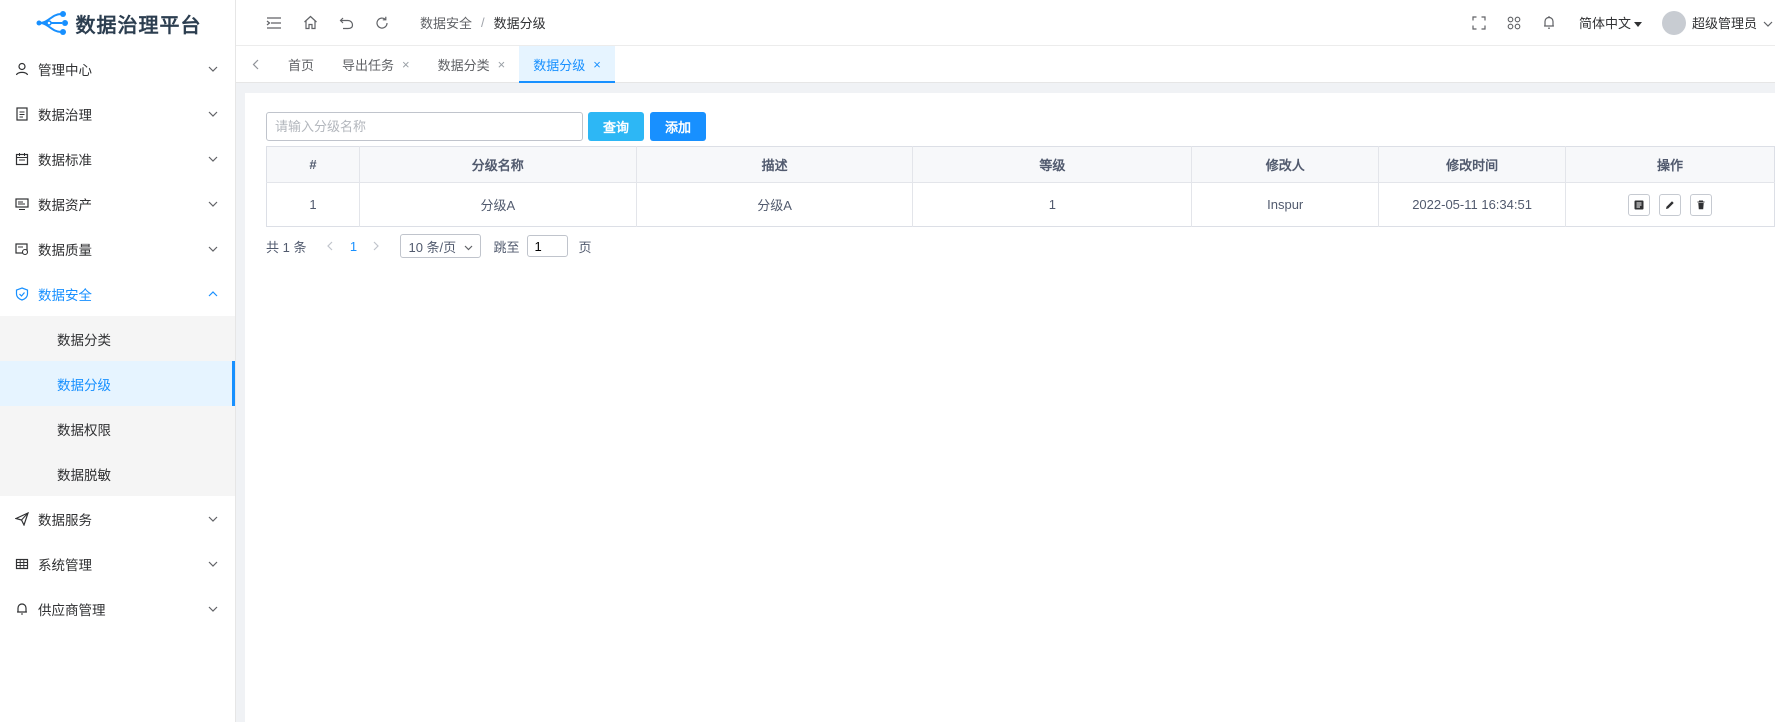 The width and height of the screenshot is (1775, 722). Describe the element at coordinates (353, 246) in the screenshot. I see `page-number-current: 1` at that location.